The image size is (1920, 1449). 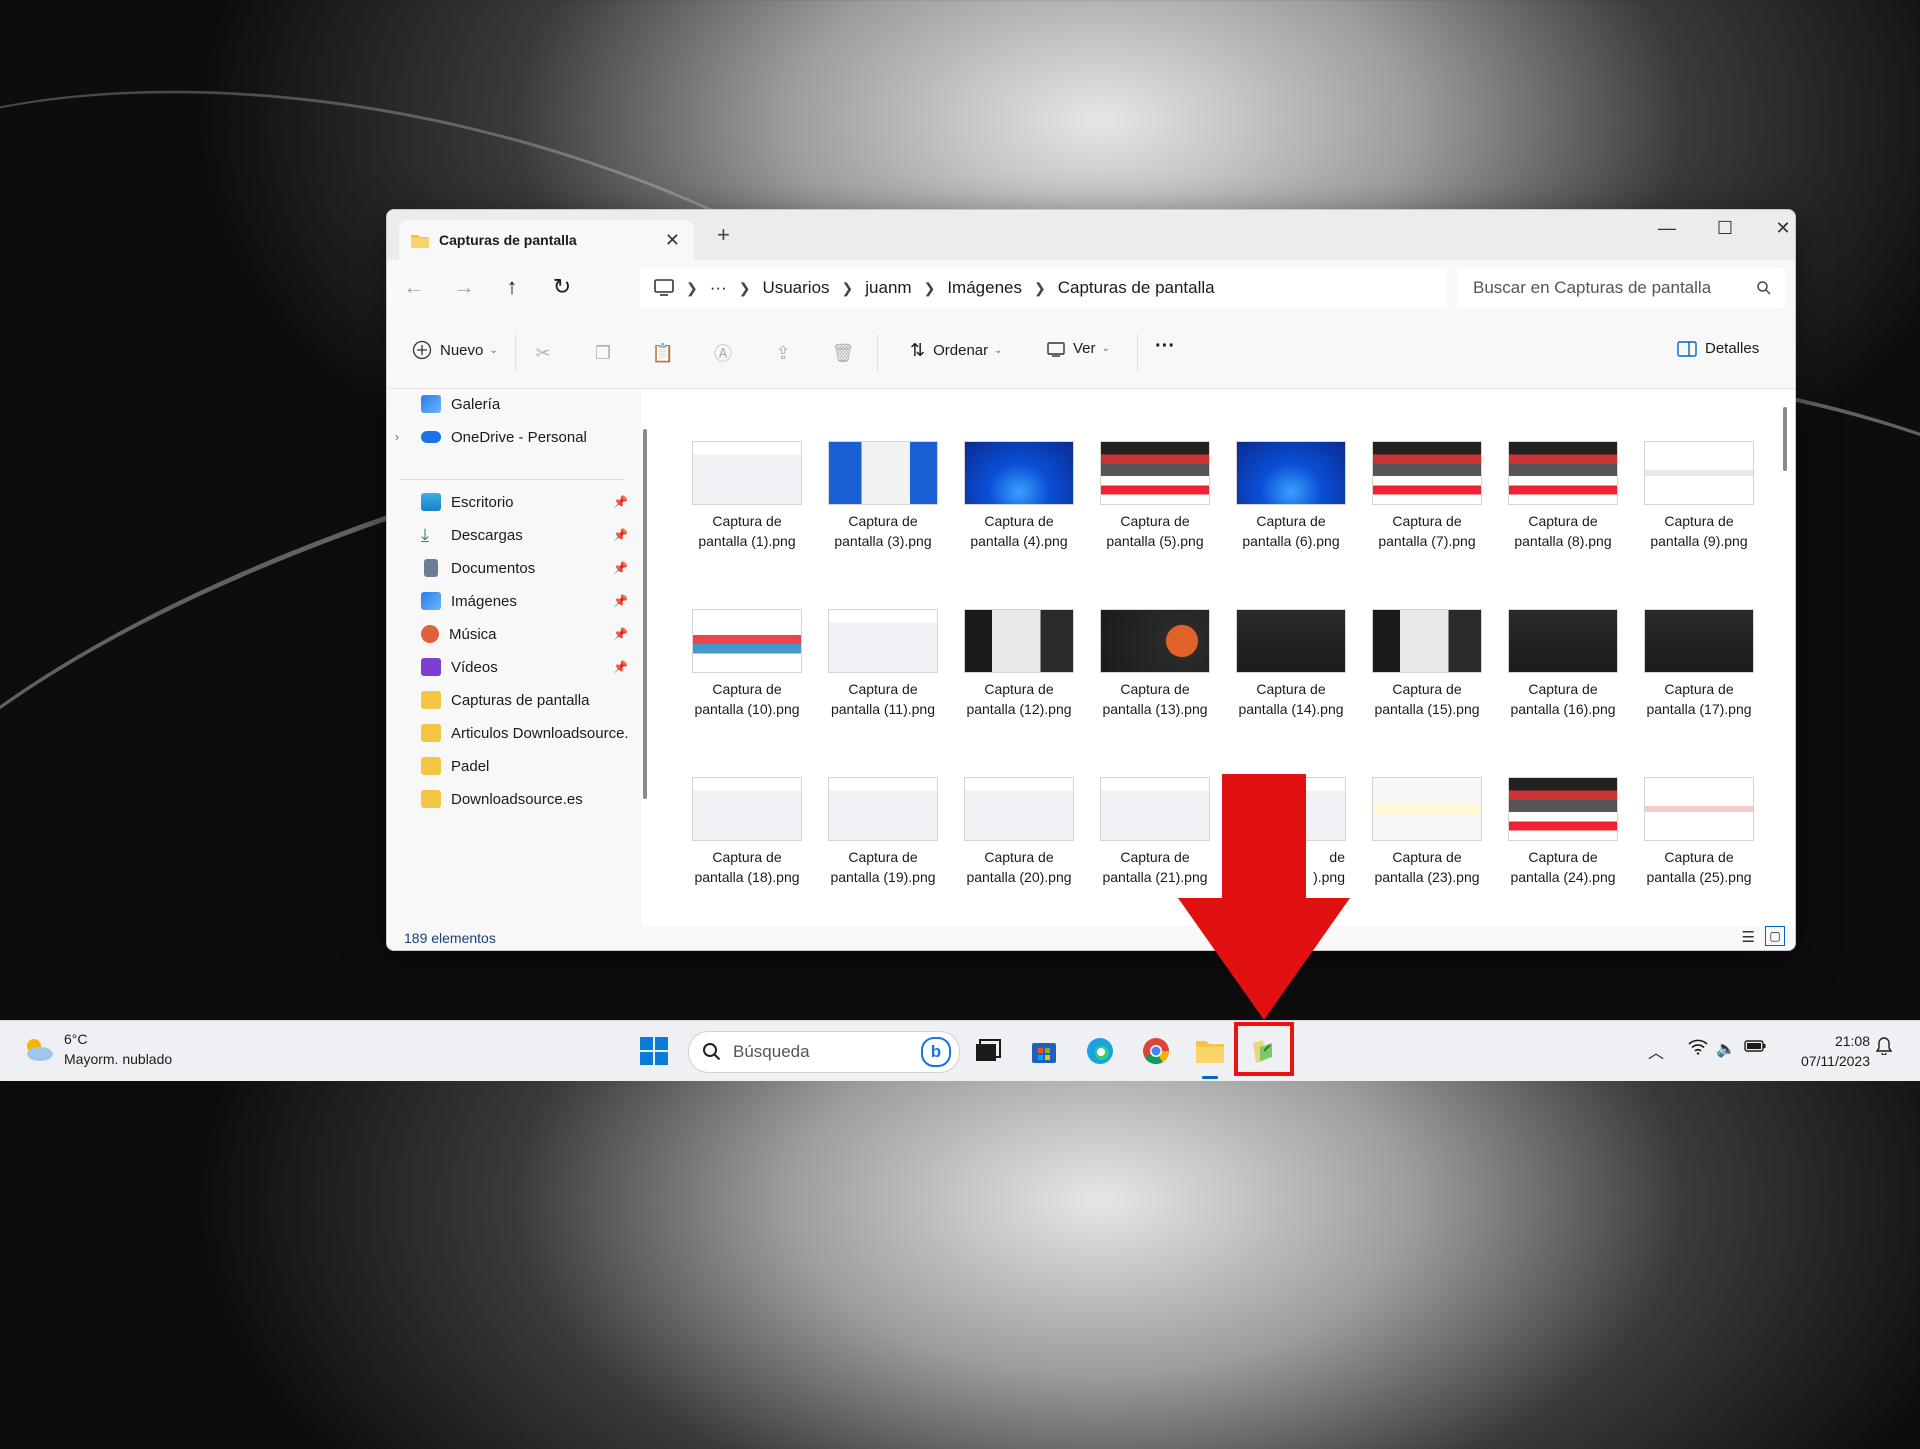 What do you see at coordinates (1019, 501) in the screenshot?
I see `file-item: Captura de pantalla (4).png` at bounding box center [1019, 501].